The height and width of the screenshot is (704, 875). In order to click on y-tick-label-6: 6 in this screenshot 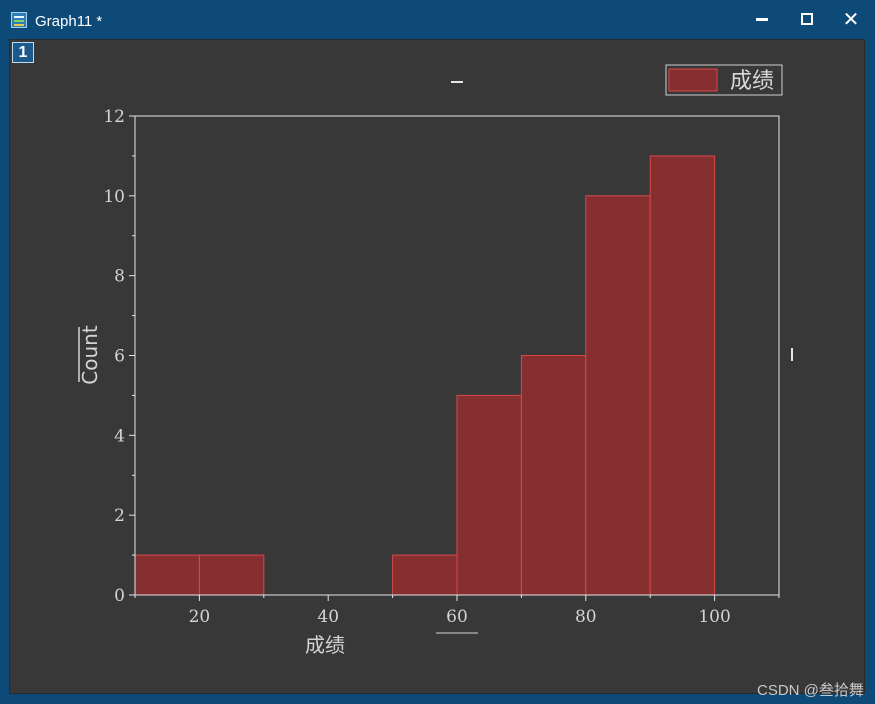, I will do `click(119, 357)`.